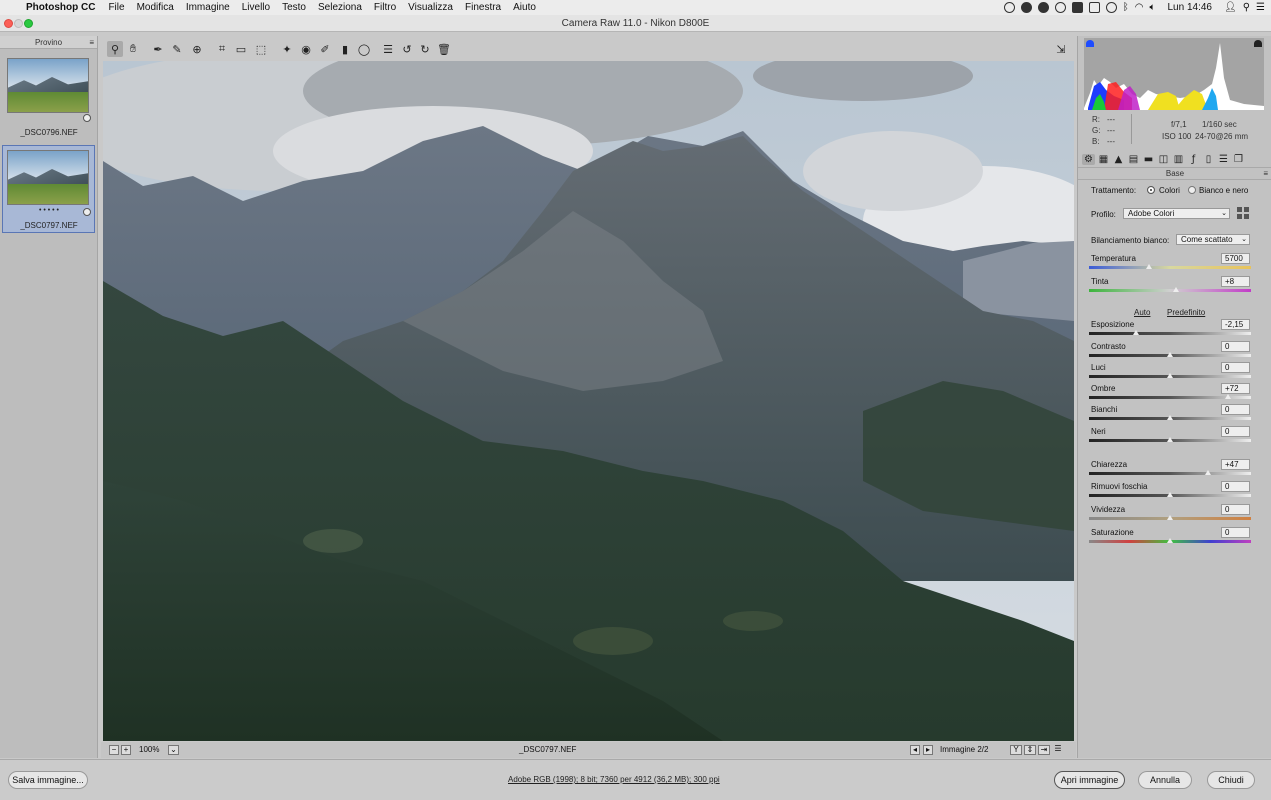  Describe the element at coordinates (1044, 750) in the screenshot. I see `copy-settings-button: ⇥` at that location.